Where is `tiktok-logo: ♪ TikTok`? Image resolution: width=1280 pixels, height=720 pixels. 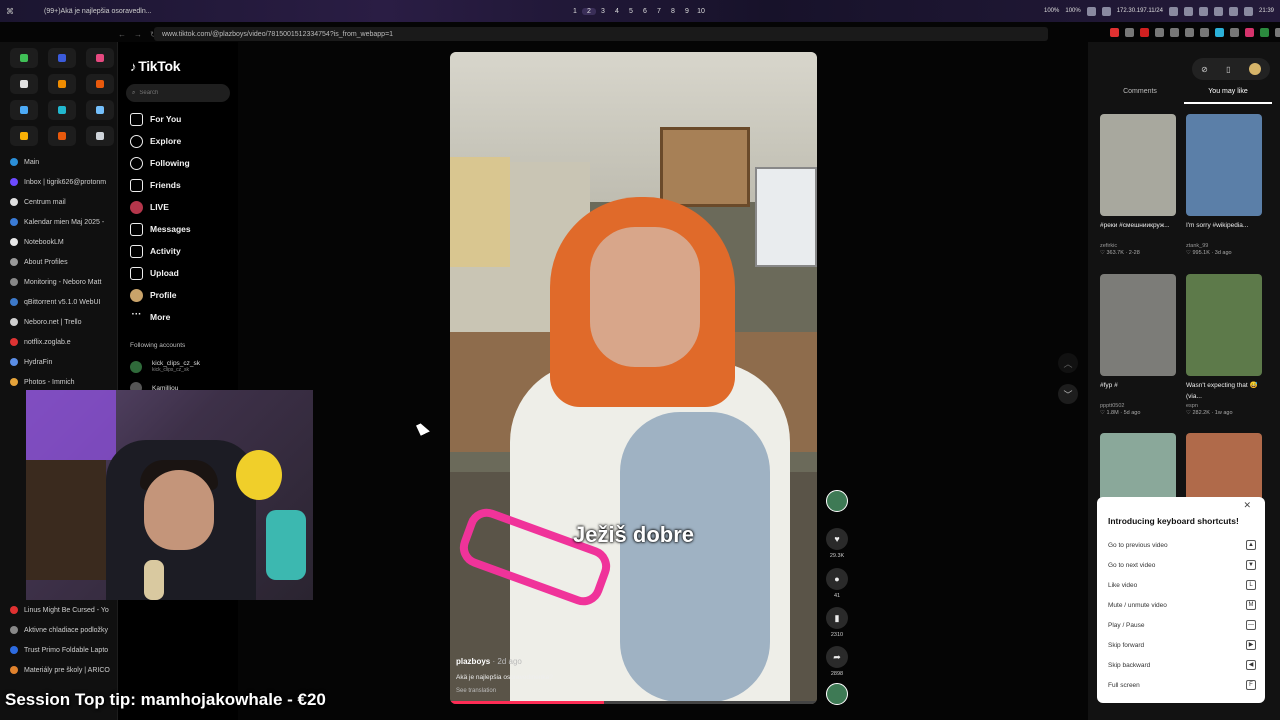
tiktok-logo: ♪ TikTok is located at coordinates (155, 66).